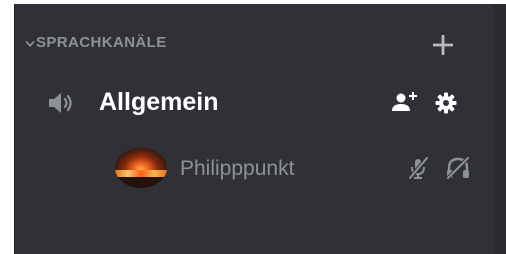  Describe the element at coordinates (418, 168) in the screenshot. I see `mic-muted-icon` at that location.